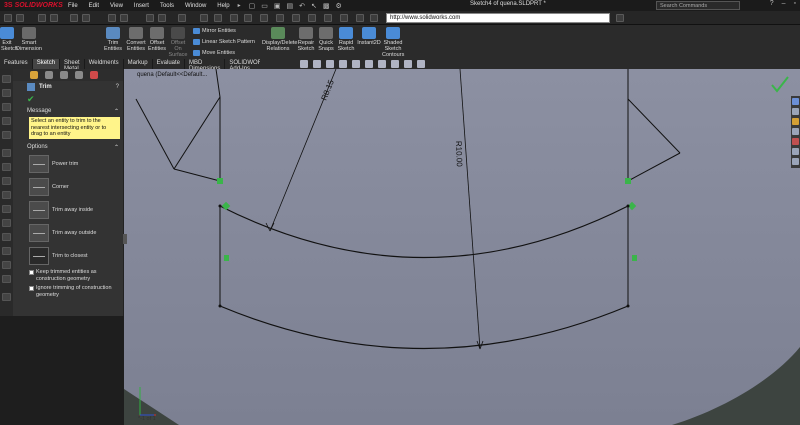  Describe the element at coordinates (393, 42) in the screenshot. I see `shaded-sketch-contours-button: Shaded Sketch Contours` at that location.